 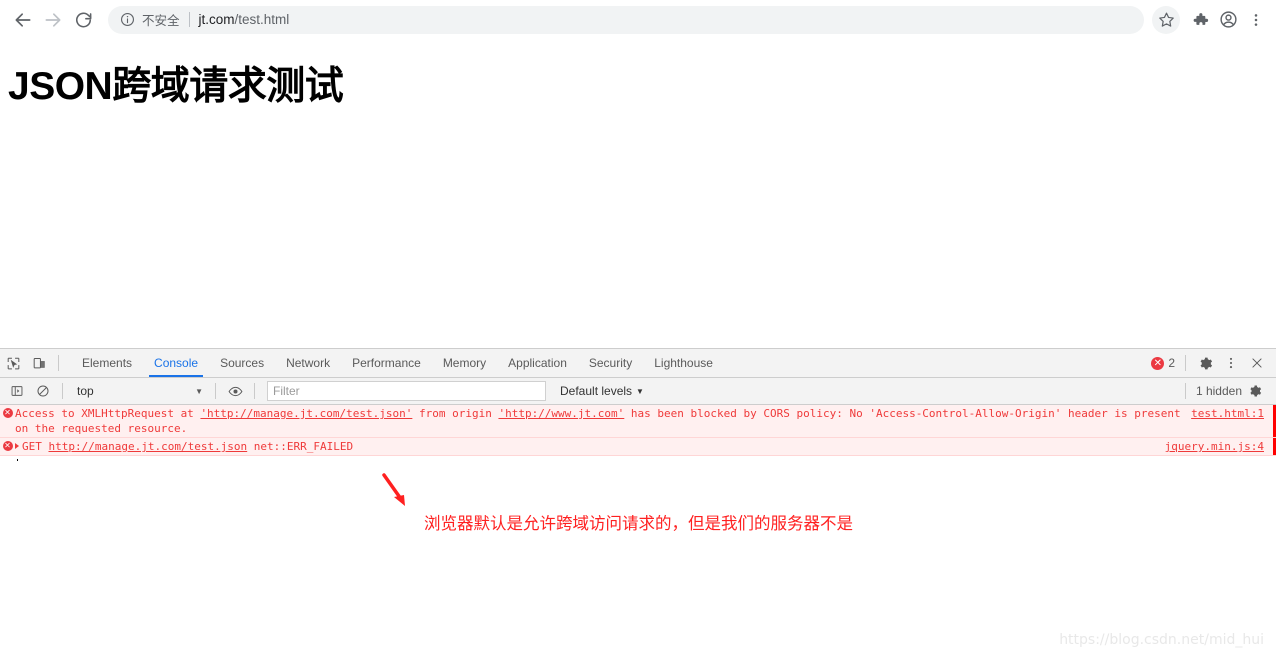 I want to click on devtools-header-actions: ✕ 2, so click(x=1213, y=363).